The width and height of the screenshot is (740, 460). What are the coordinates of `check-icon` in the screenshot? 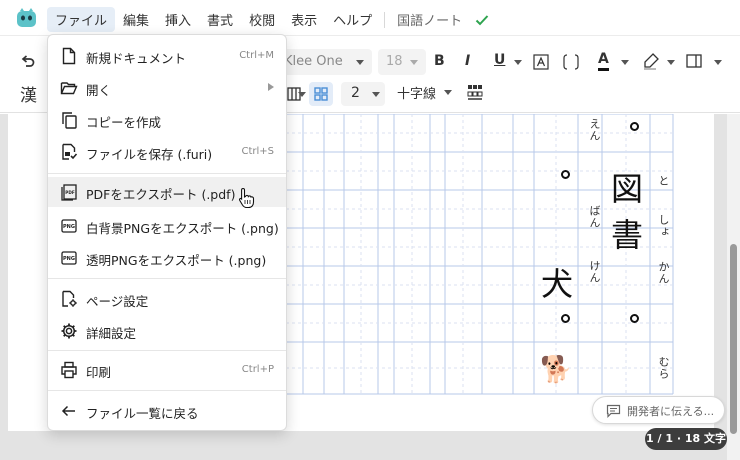 It's located at (482, 19).